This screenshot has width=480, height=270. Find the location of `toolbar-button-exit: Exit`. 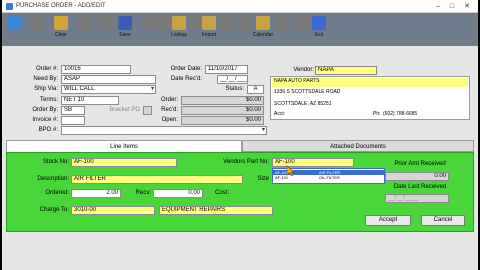

toolbar-button-exit: Exit is located at coordinates (319, 29).